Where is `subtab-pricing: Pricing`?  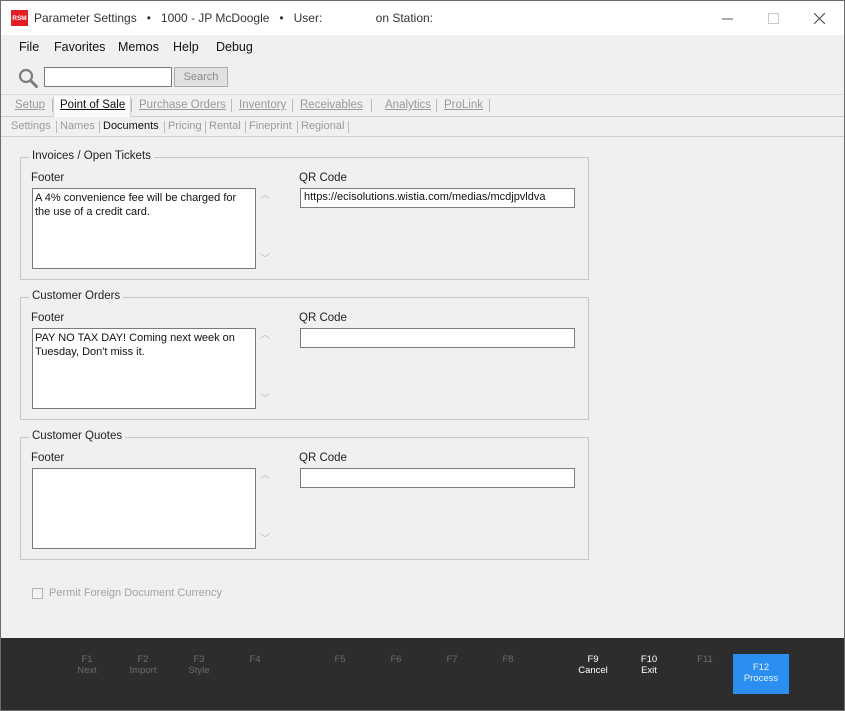
subtab-pricing: Pricing is located at coordinates (185, 126).